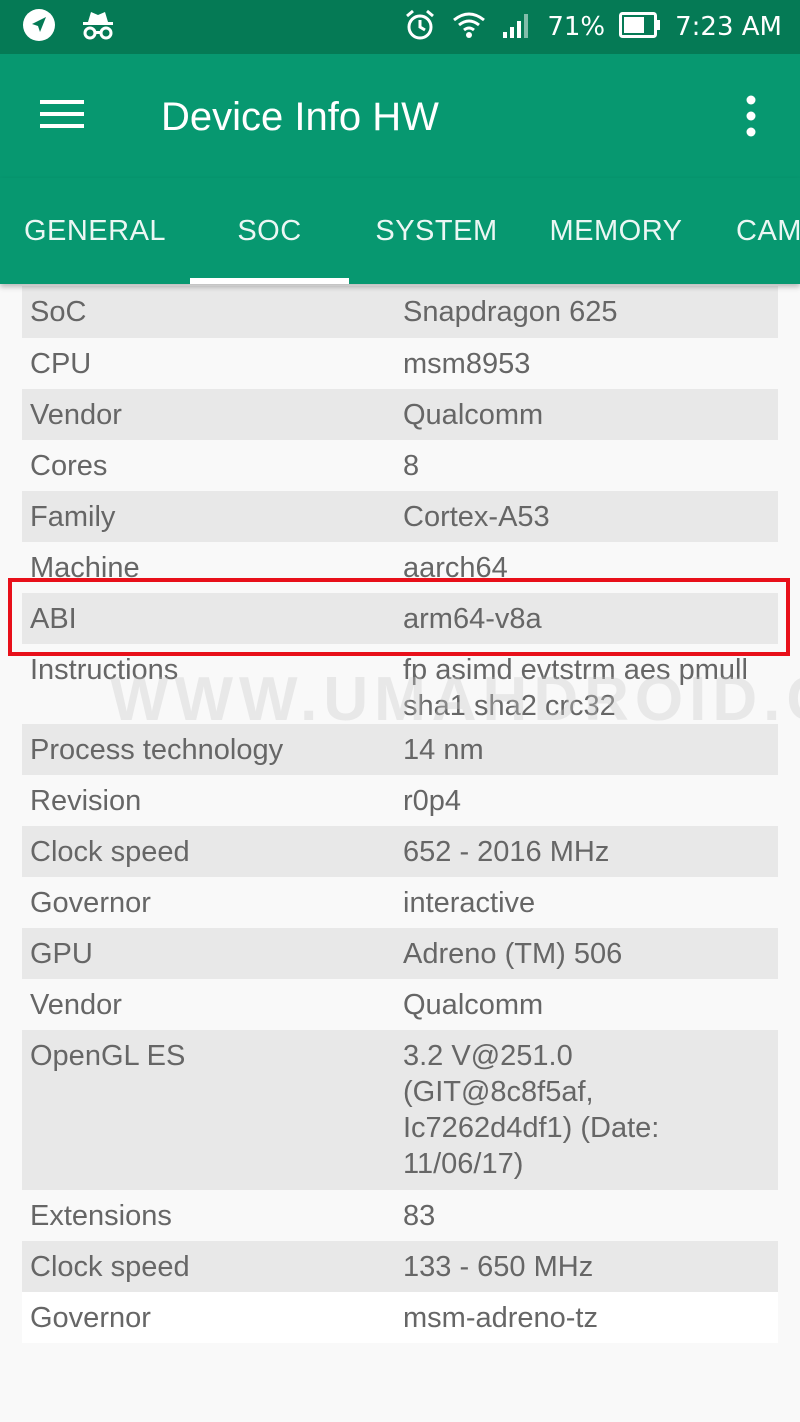  I want to click on tab-bar: GENERAL SOC SYSTEM MEMORY CAM, so click(400, 231).